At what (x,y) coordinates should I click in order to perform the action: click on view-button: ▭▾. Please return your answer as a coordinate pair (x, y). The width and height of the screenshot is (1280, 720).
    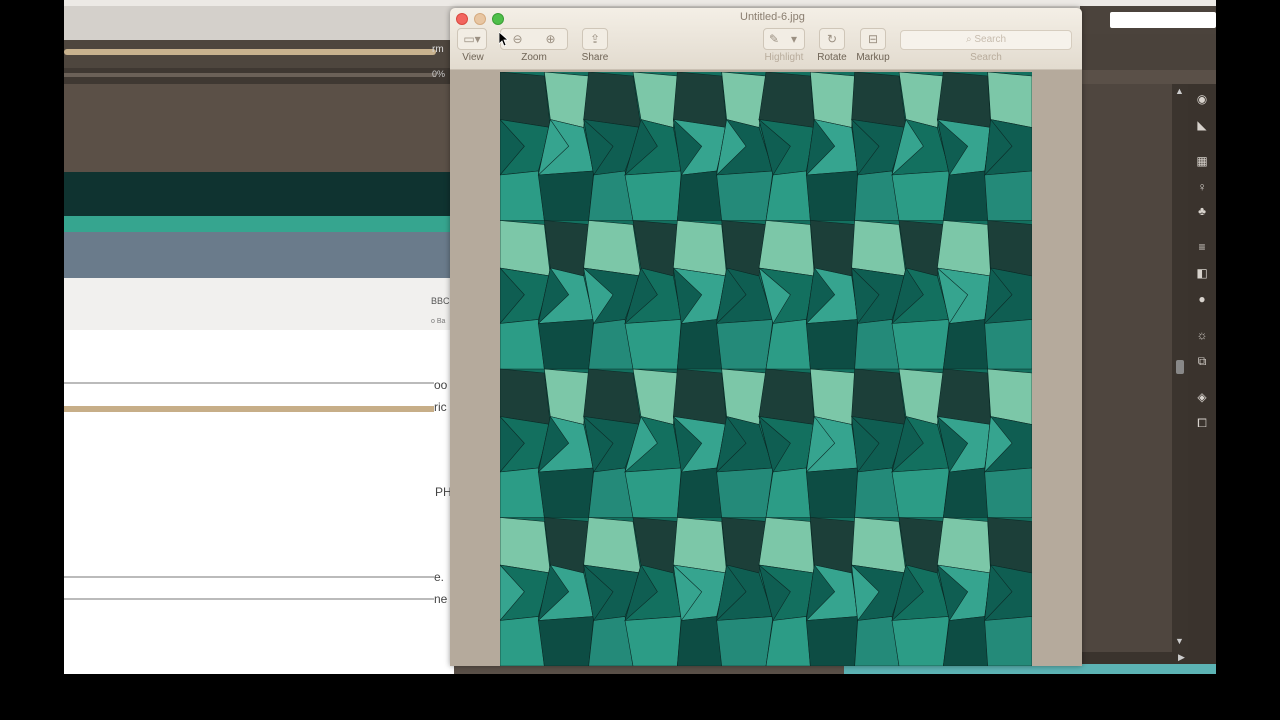
    Looking at the image, I should click on (472, 39).